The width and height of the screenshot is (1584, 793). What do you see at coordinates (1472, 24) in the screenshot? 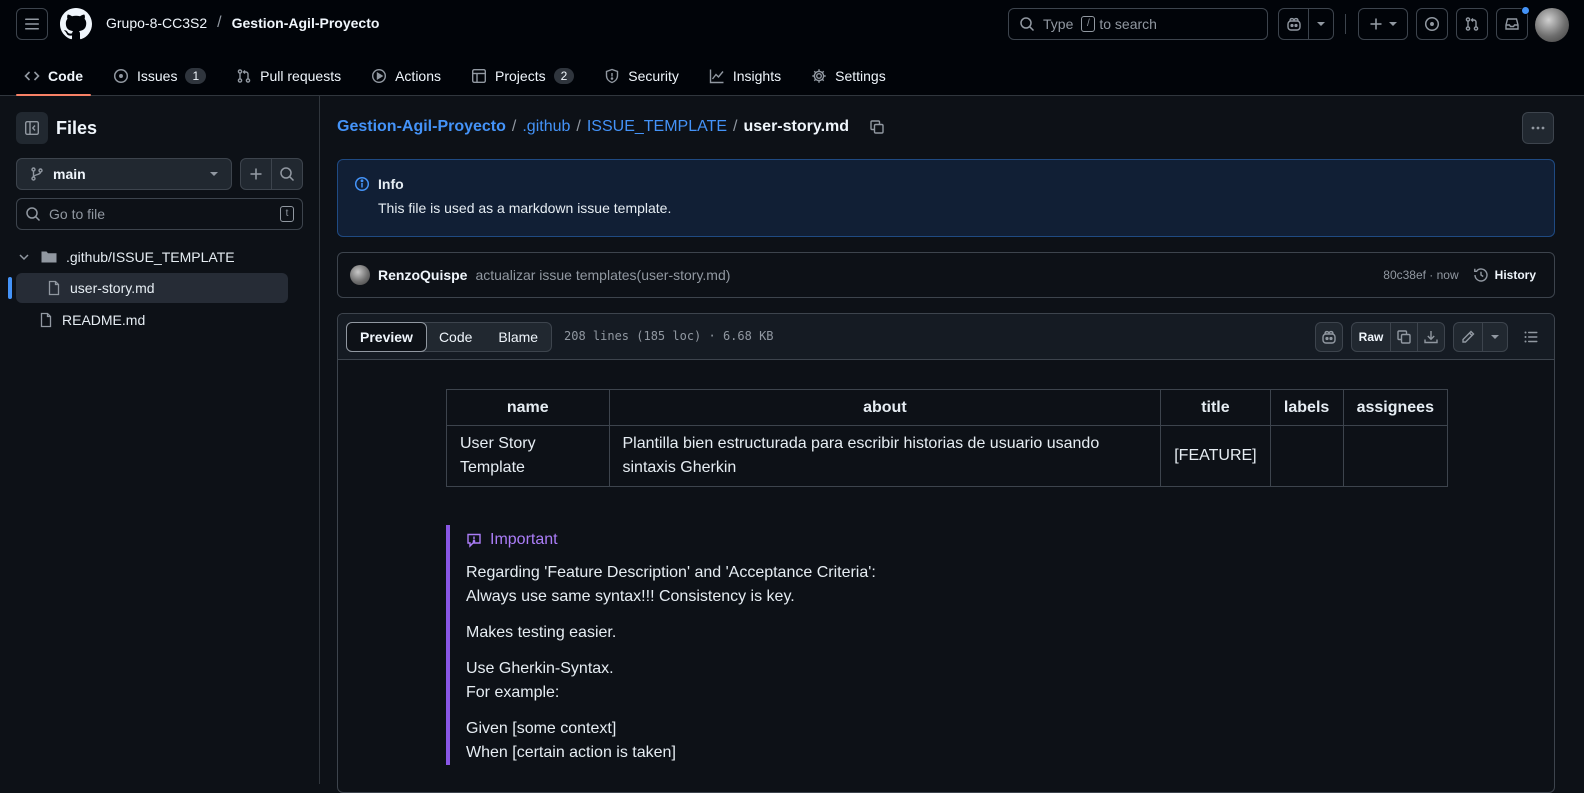
I see `pull-requests-shortcut-button` at bounding box center [1472, 24].